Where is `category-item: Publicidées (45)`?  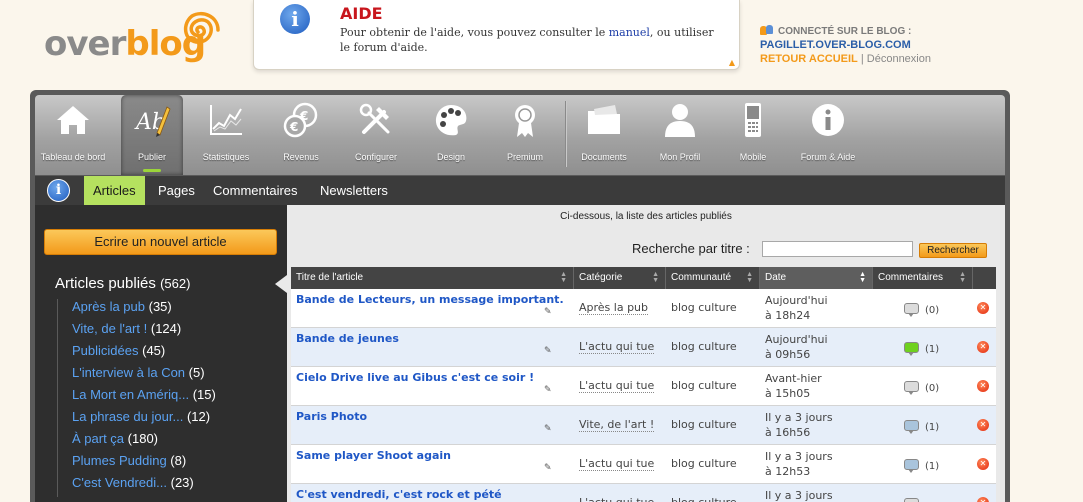
category-item: Publicidées (45) is located at coordinates (144, 354).